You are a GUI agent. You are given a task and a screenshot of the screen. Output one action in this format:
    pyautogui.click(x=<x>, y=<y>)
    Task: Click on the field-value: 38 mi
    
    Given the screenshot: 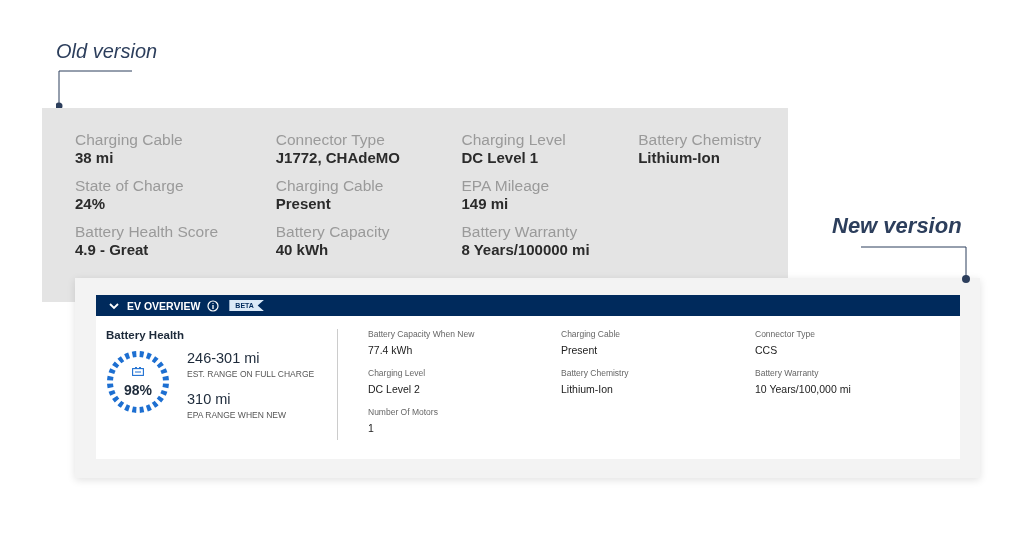 What is the action you would take?
    pyautogui.click(x=95, y=158)
    